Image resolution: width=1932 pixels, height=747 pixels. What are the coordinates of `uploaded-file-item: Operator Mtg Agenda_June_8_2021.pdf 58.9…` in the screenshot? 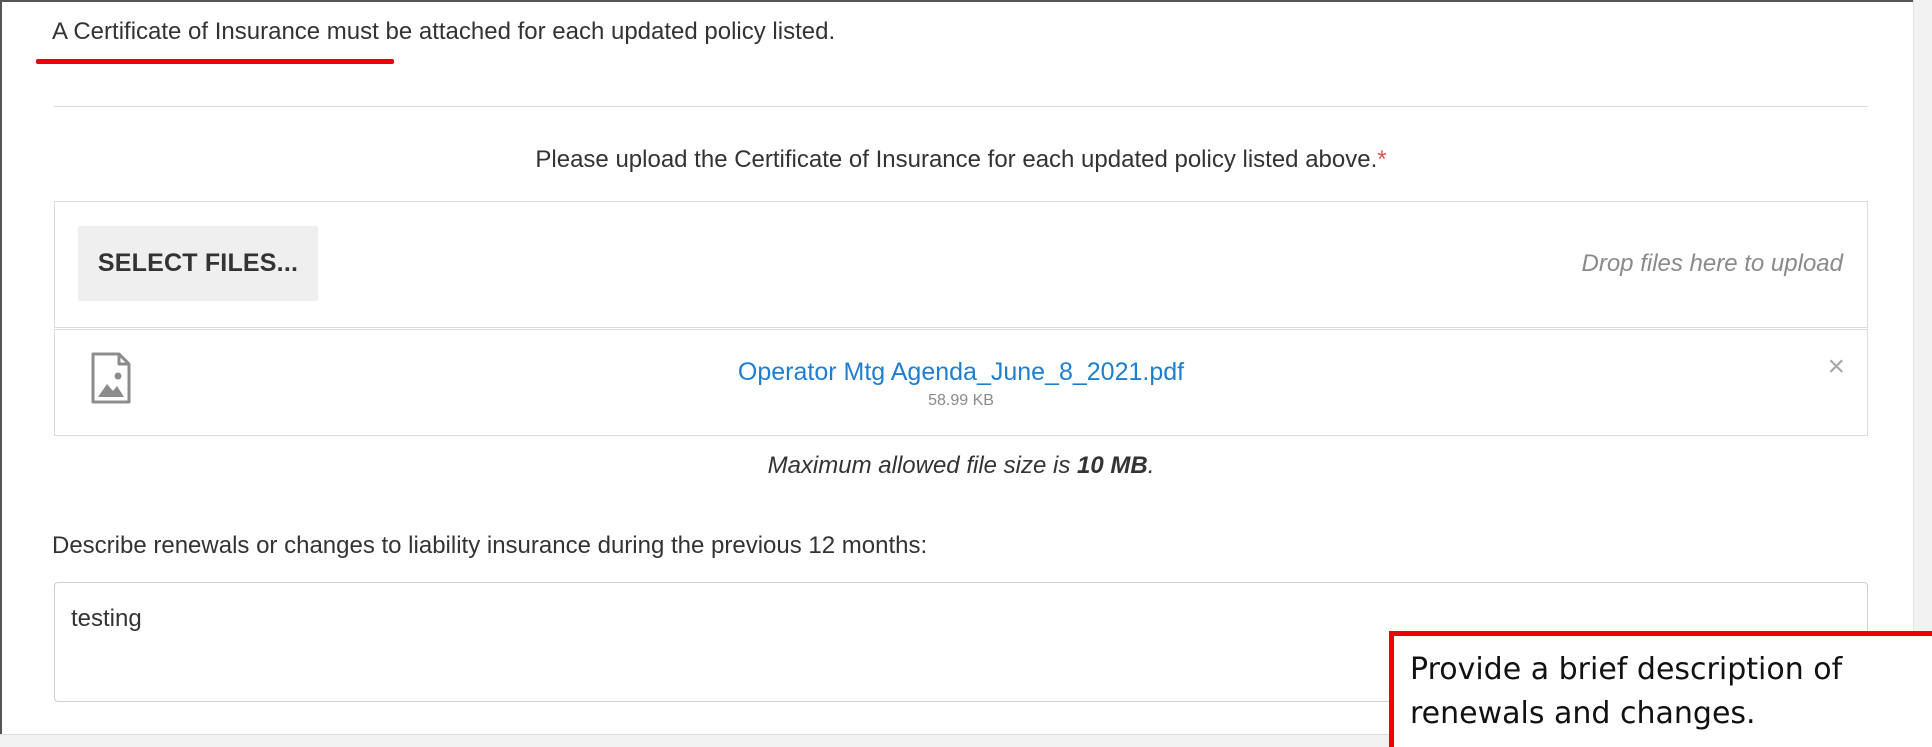 It's located at (961, 382).